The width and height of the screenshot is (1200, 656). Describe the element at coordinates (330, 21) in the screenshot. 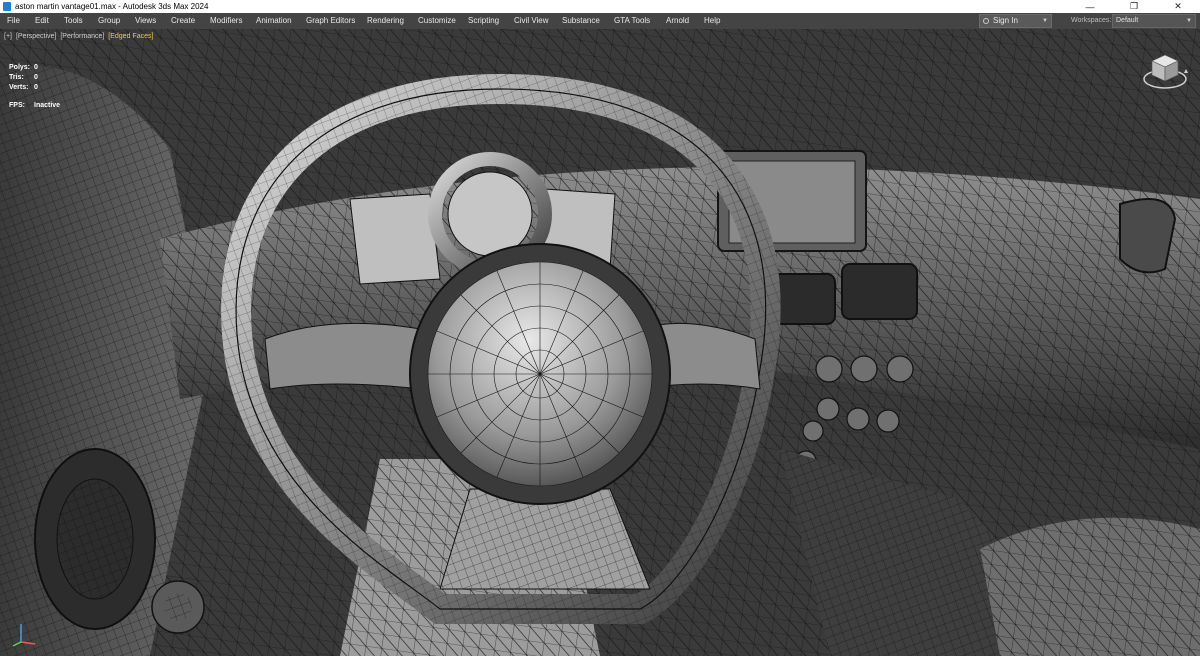

I see `menu-graph-editors: Graph Editors` at that location.